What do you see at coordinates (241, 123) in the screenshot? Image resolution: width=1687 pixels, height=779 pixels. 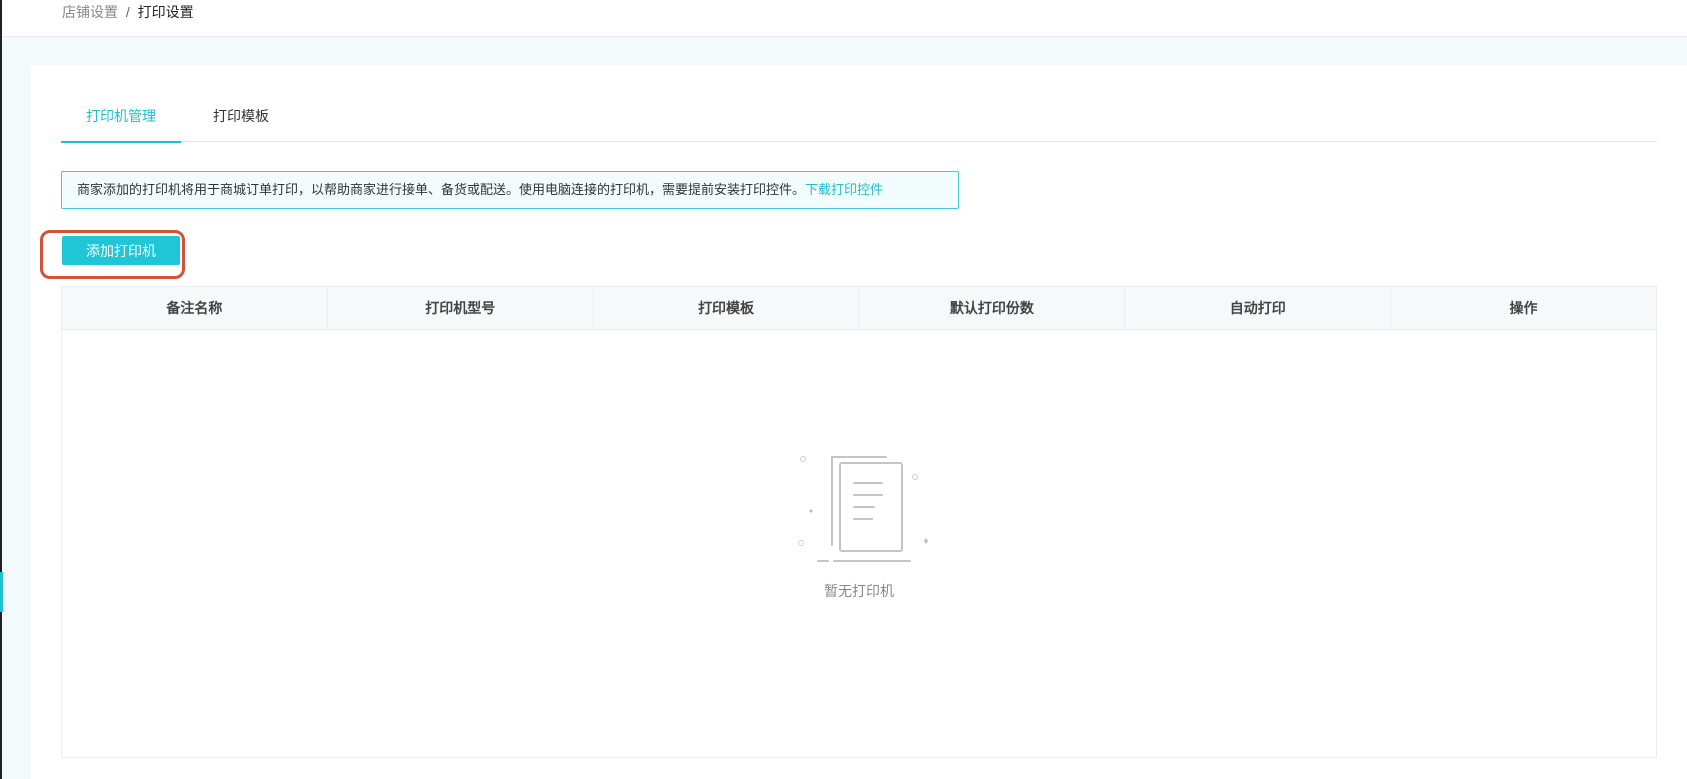 I see `tab-print-template: 打印模板` at bounding box center [241, 123].